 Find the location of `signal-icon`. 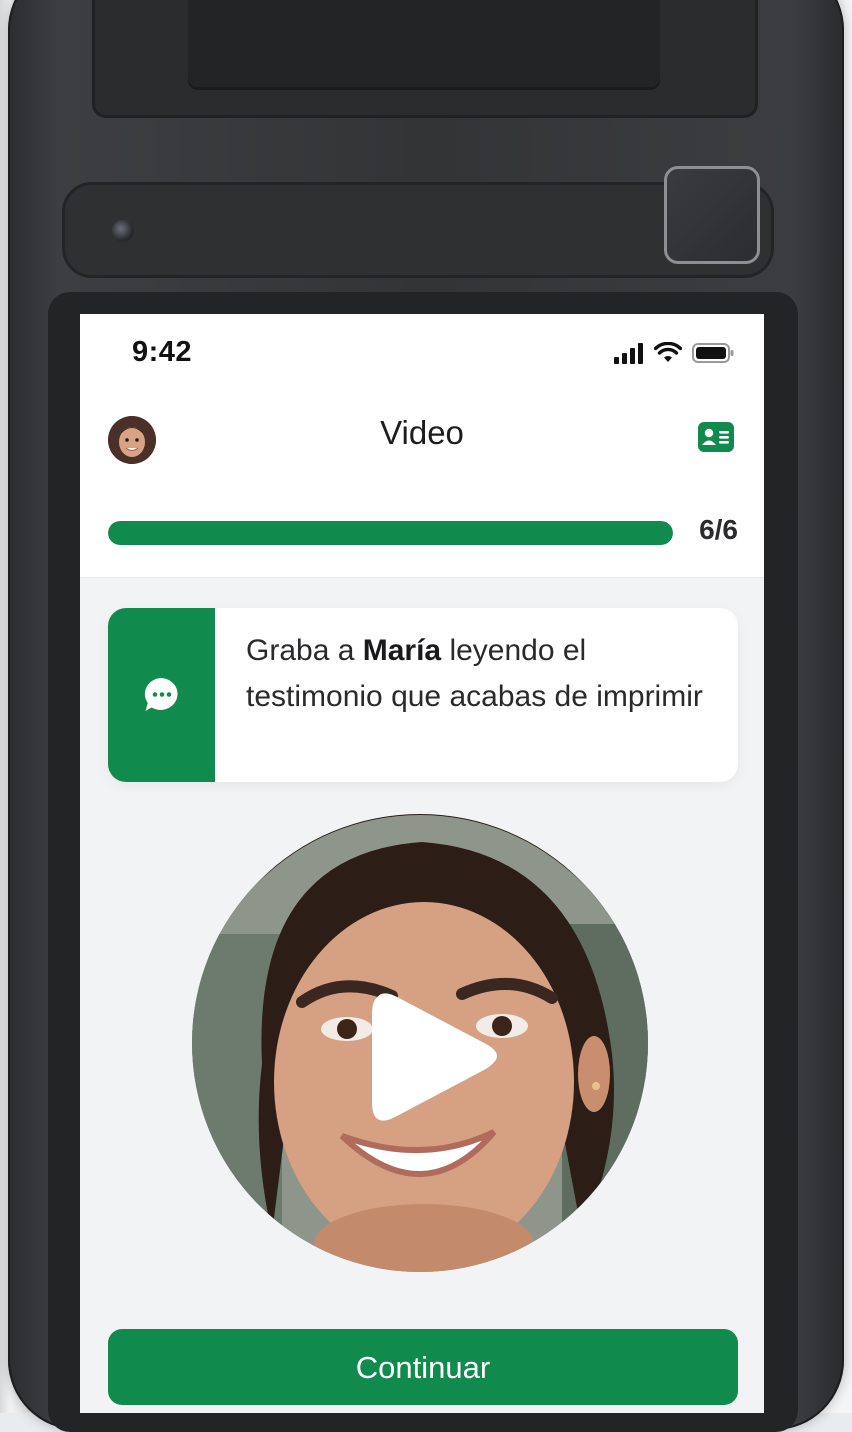

signal-icon is located at coordinates (628, 353).